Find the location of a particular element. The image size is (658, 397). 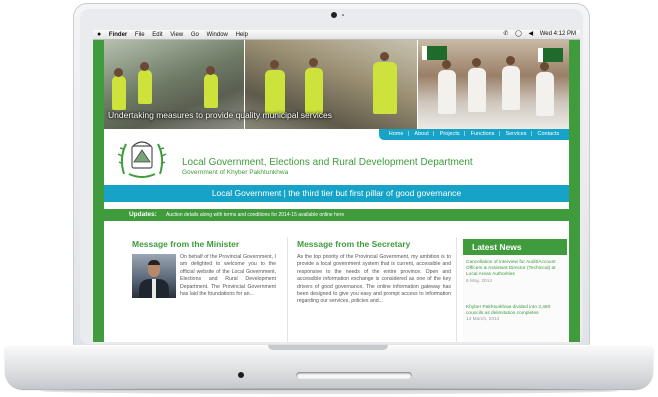

nav-contacts: Contacts is located at coordinates (549, 134).